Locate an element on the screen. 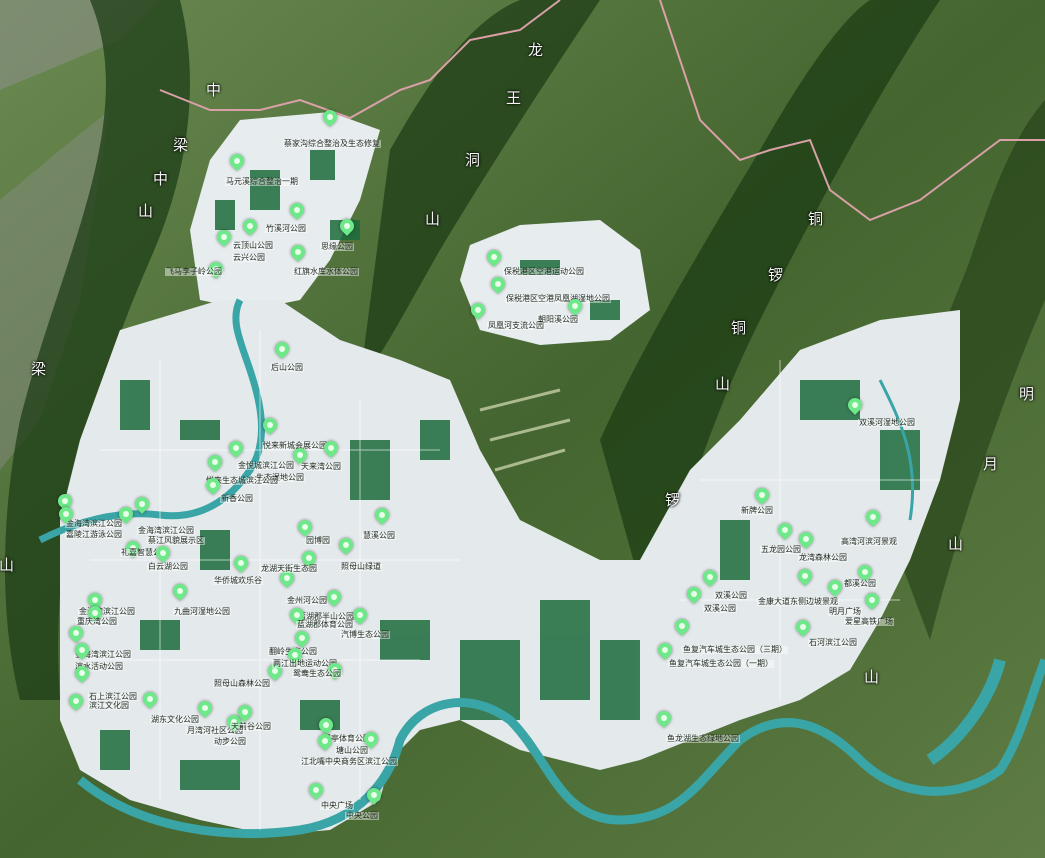  park-label: 天前谷公园 is located at coordinates (251, 726).